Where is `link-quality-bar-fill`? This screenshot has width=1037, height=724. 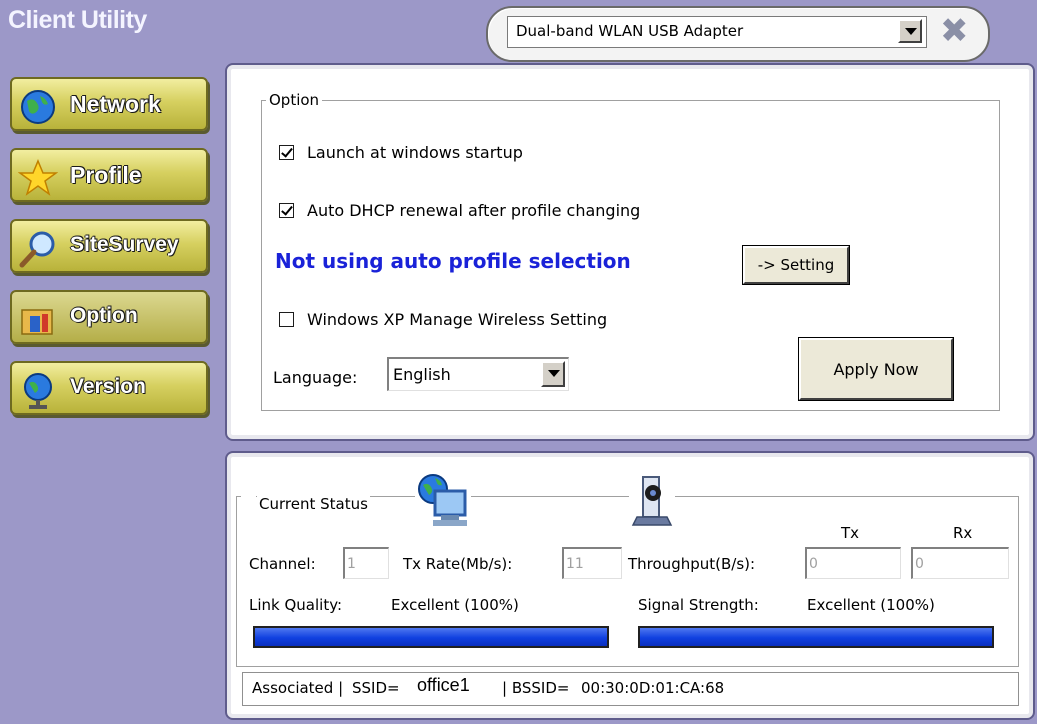
link-quality-bar-fill is located at coordinates (431, 637).